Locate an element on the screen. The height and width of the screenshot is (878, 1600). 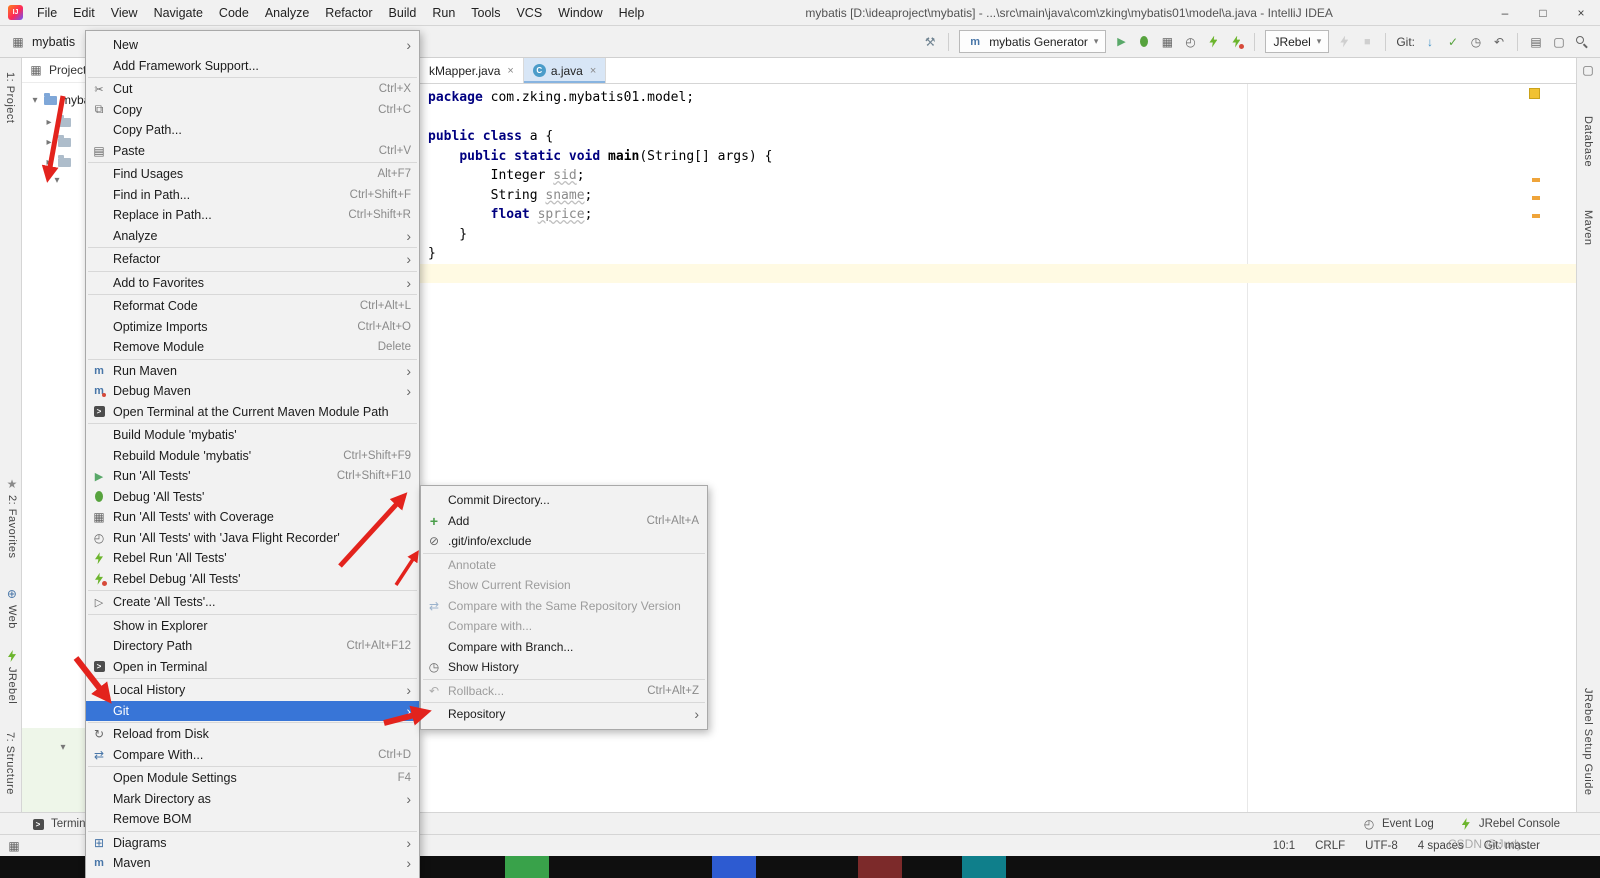
run-config-select: mybatis Generator ▾ is located at coordinates (1033, 41).